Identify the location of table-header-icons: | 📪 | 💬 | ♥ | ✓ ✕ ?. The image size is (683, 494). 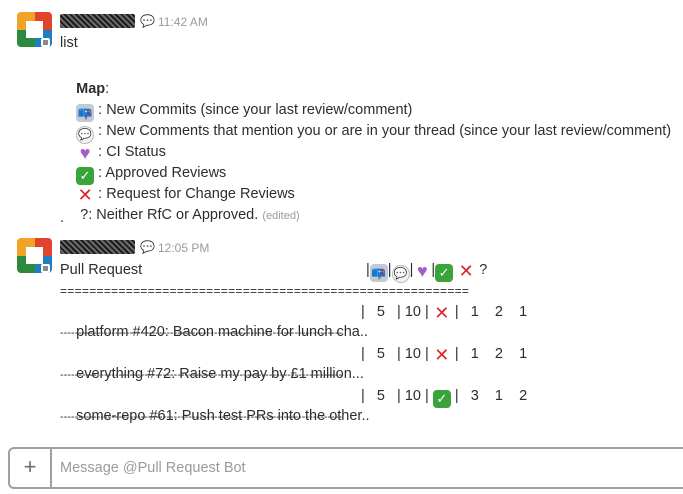
(427, 272).